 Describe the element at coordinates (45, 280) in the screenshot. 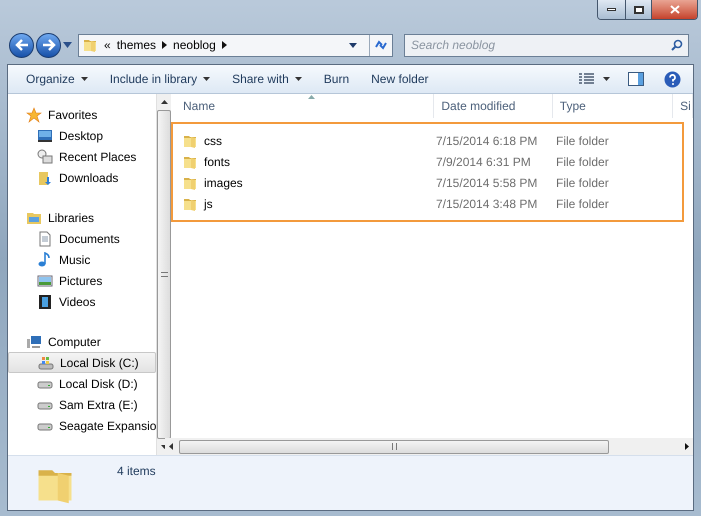

I see `pictures-icon` at that location.